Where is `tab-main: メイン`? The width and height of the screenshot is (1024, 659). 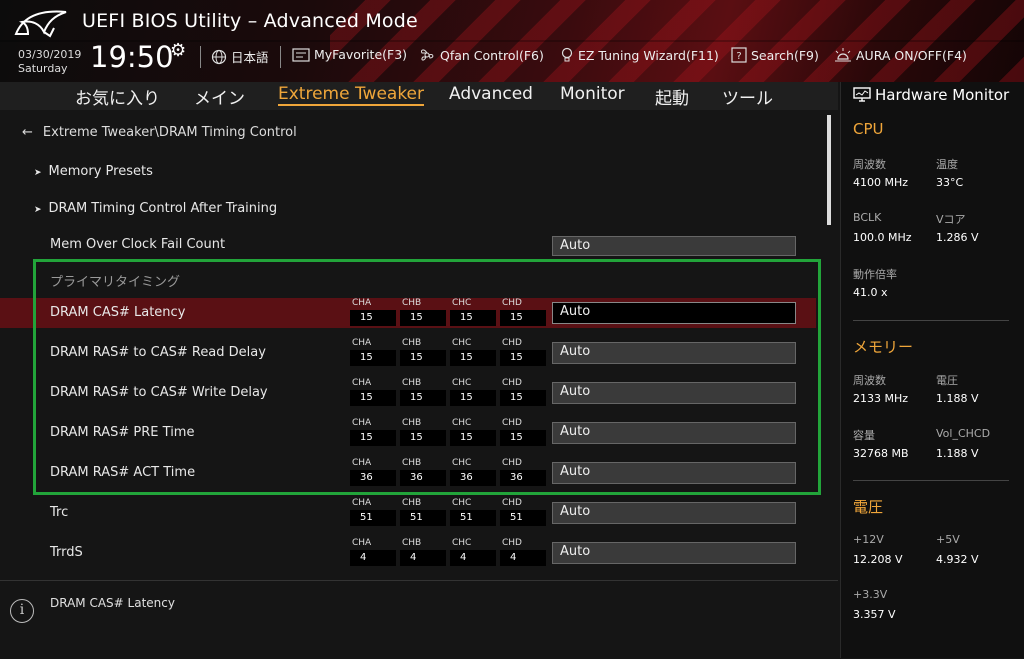 tab-main: メイン is located at coordinates (219, 96).